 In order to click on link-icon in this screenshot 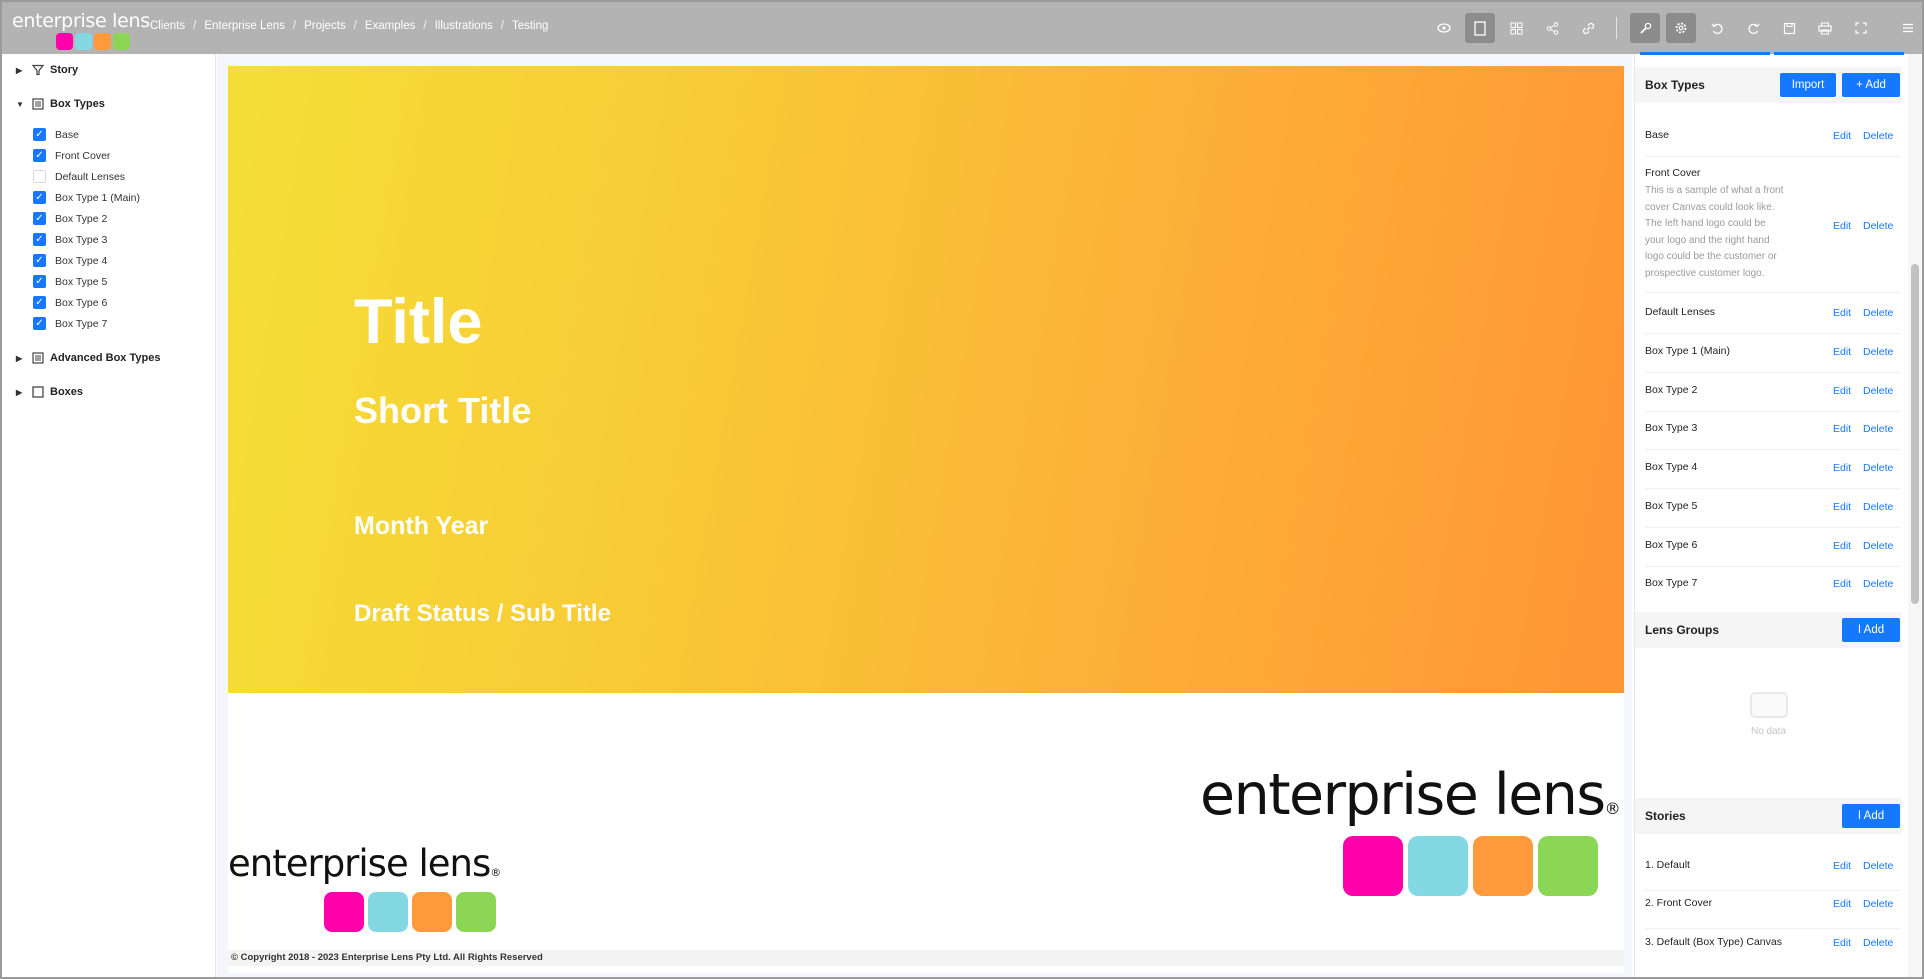, I will do `click(1588, 28)`.